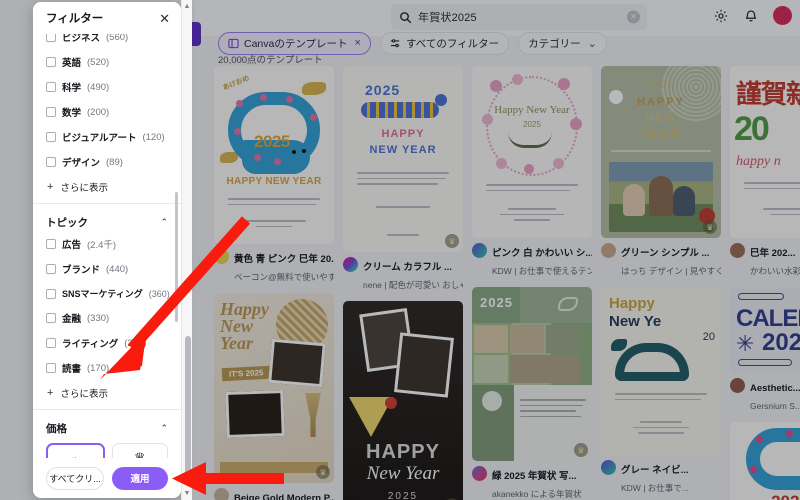 The image size is (800, 500). Describe the element at coordinates (75, 19) in the screenshot. I see `filter-panel-title: フィルター` at that location.